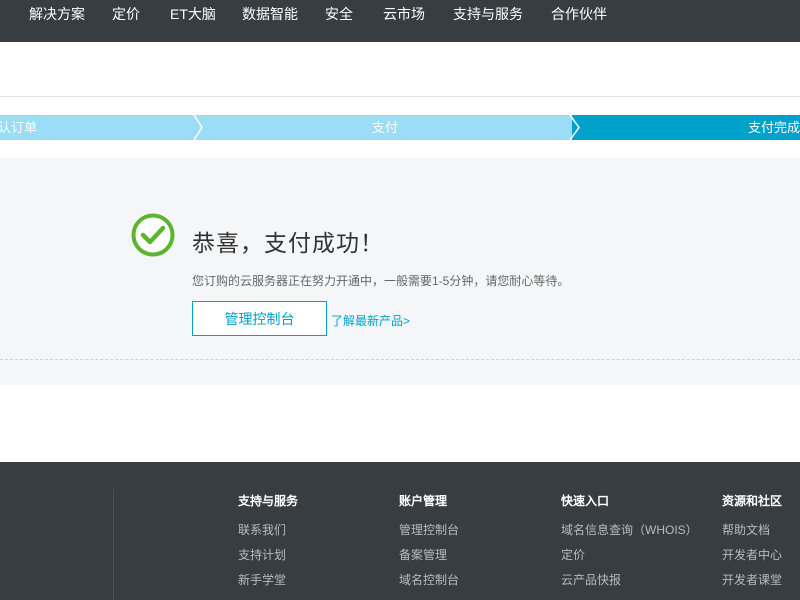 This screenshot has height=600, width=800. What do you see at coordinates (629, 561) in the screenshot?
I see `footer-link: 定价` at bounding box center [629, 561].